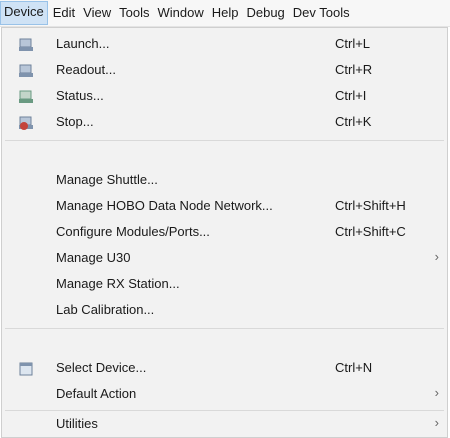 Image resolution: width=450 pixels, height=438 pixels. What do you see at coordinates (224, 259) in the screenshot?
I see `menu-item-manage-u30: Manage U30 ›` at bounding box center [224, 259].